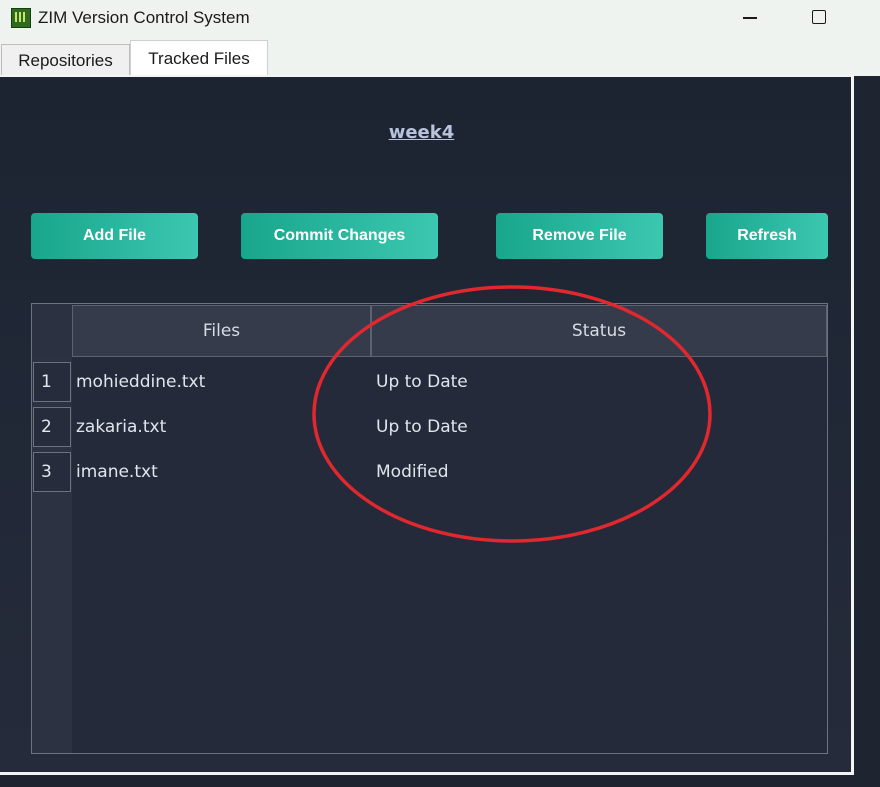  Describe the element at coordinates (750, 18) in the screenshot. I see `minimize-icon` at that location.